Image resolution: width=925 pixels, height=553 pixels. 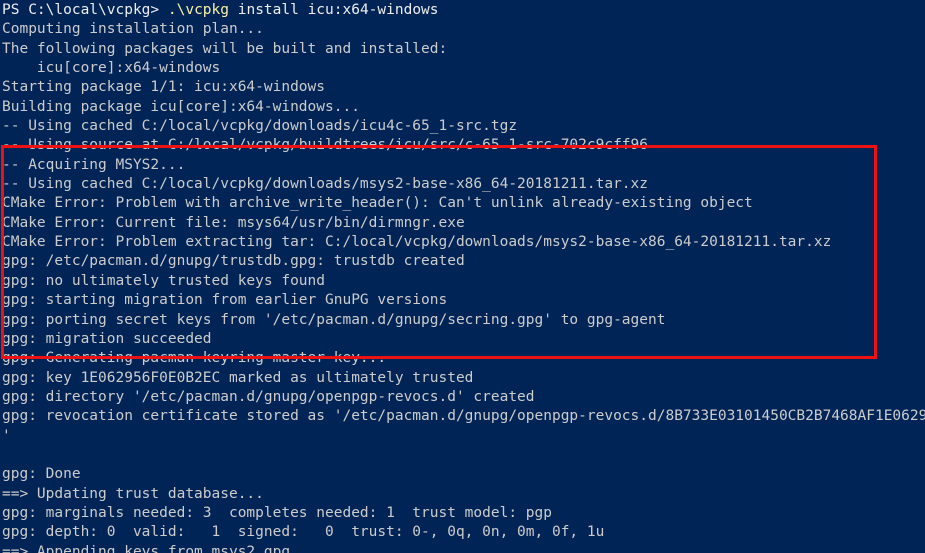 I want to click on prompt-segment: .\, so click(x=176, y=10).